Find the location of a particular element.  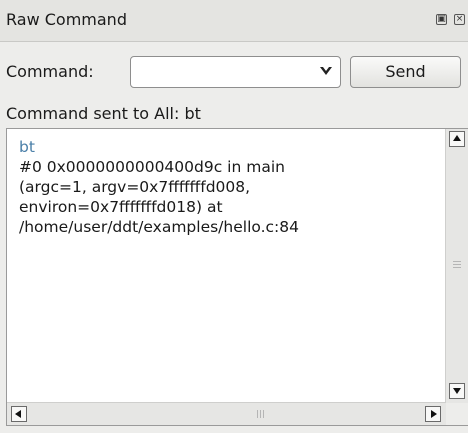

scroll-down-button is located at coordinates (457, 391).